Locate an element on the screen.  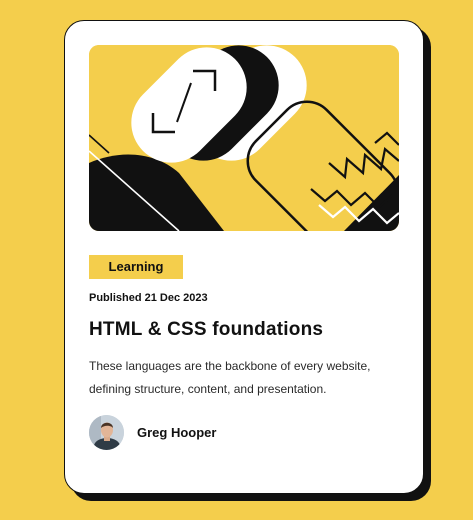
author: Greg Hooper is located at coordinates (152, 432).